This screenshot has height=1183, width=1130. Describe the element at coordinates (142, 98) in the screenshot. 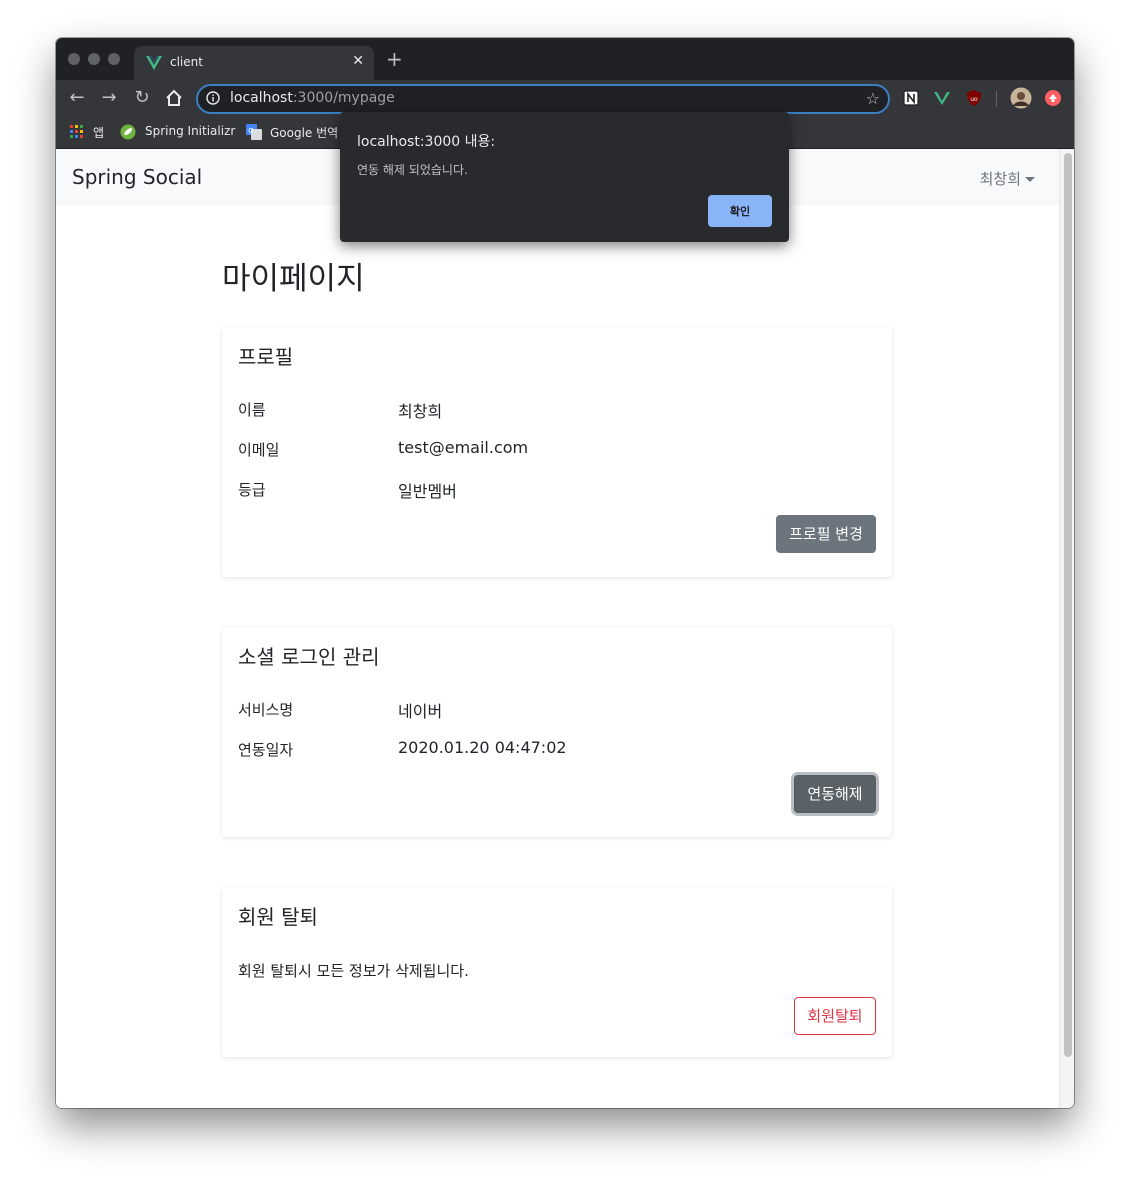

I see `reload-icon: ↻` at that location.